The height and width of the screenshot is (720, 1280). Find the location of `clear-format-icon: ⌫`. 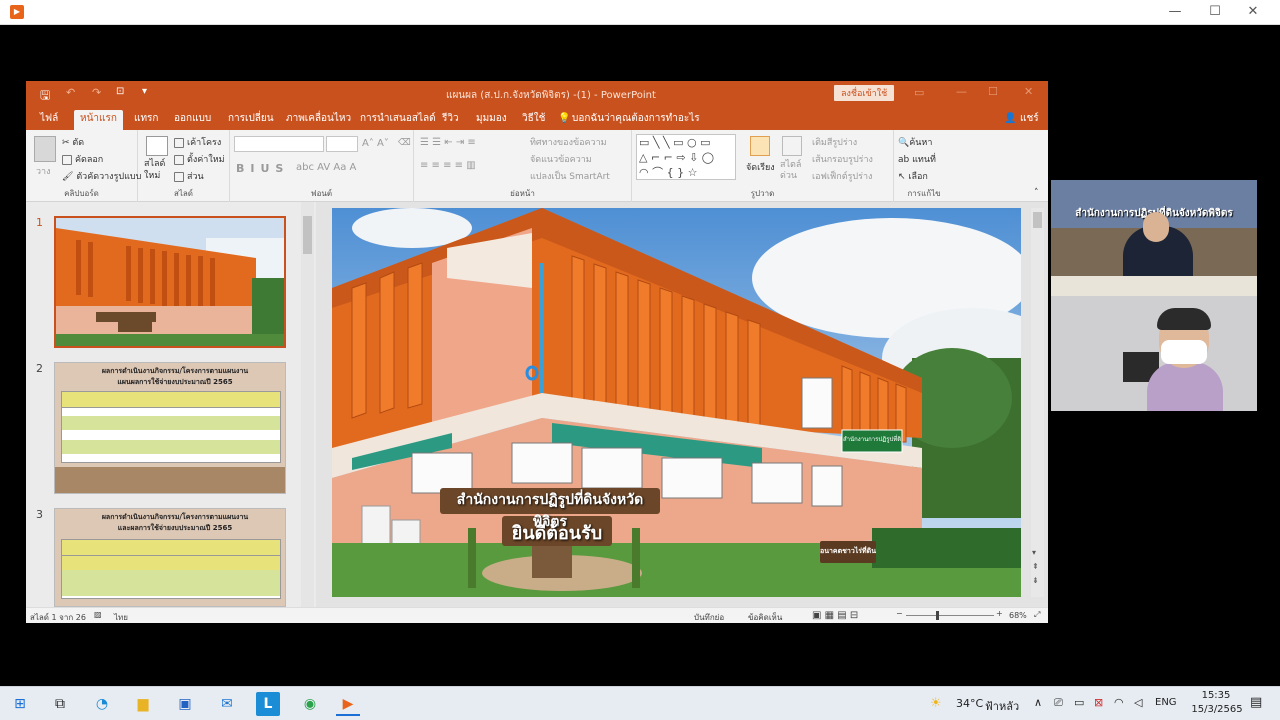

clear-format-icon: ⌫ is located at coordinates (404, 143).